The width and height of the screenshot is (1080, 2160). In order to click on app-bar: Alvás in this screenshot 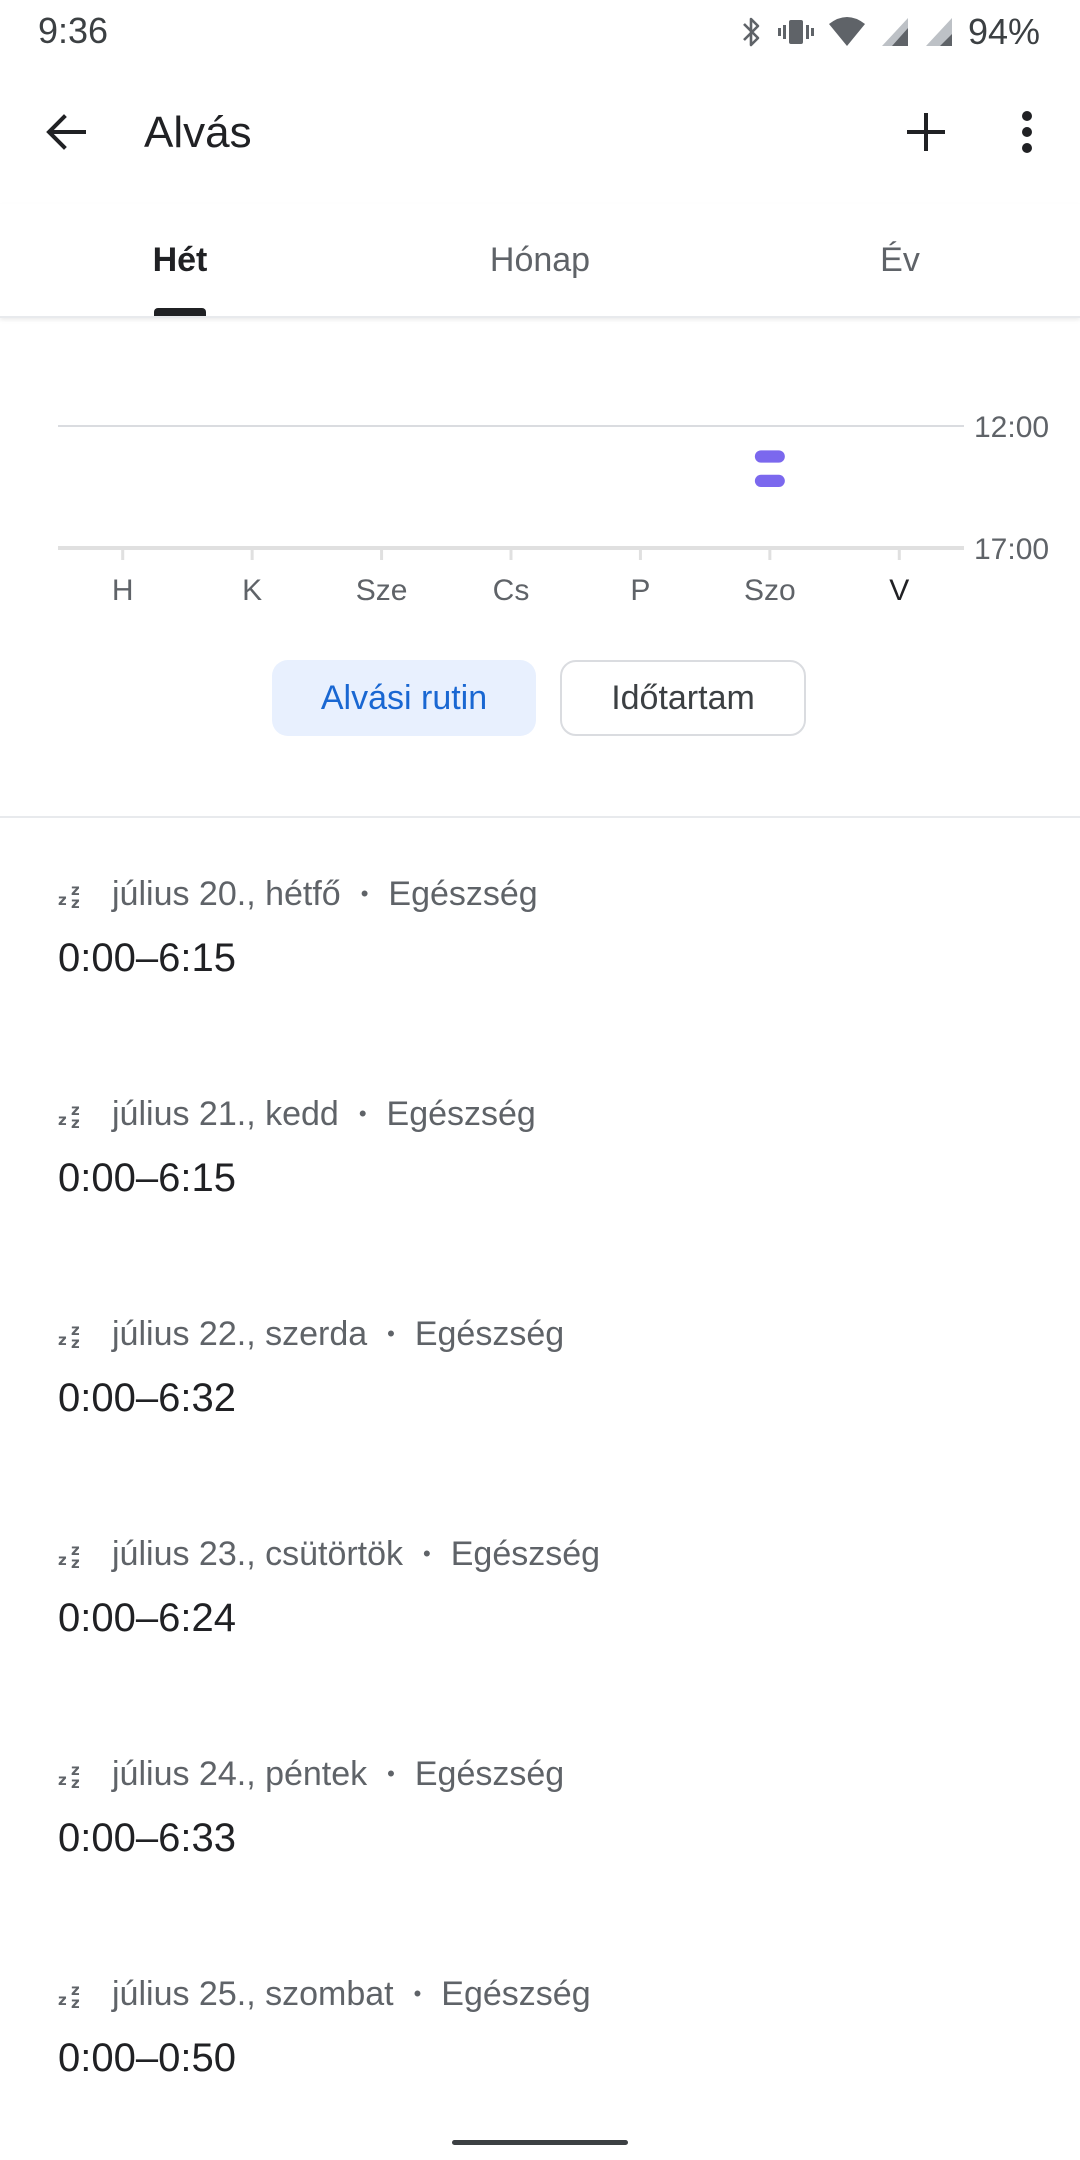, I will do `click(540, 134)`.